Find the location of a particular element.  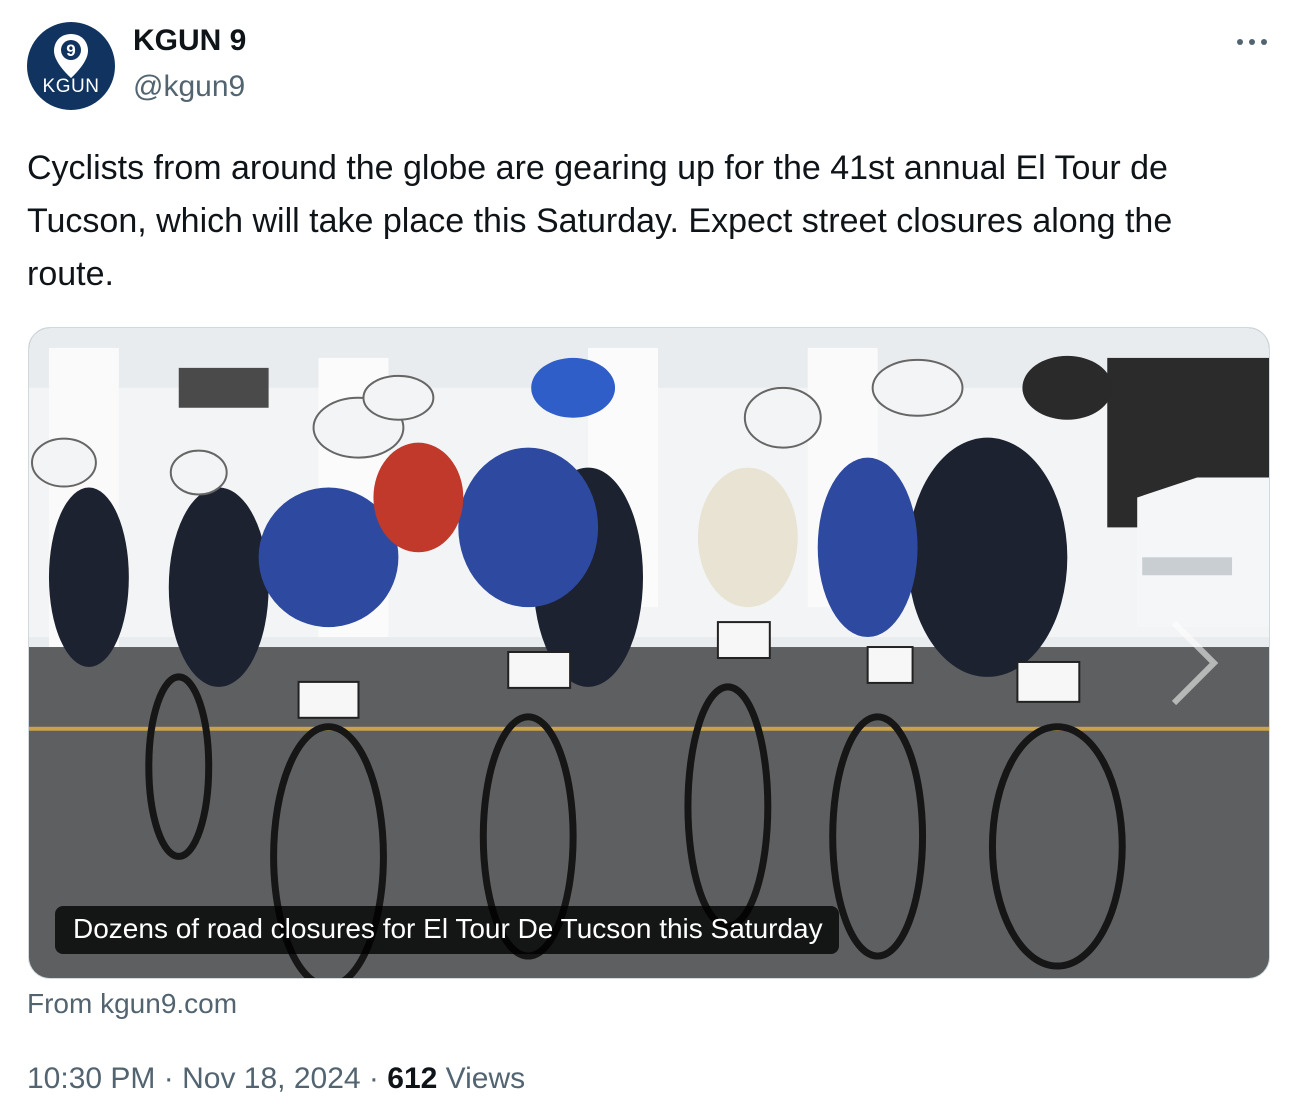

card-source-link: From kgun9.com is located at coordinates (132, 1004).